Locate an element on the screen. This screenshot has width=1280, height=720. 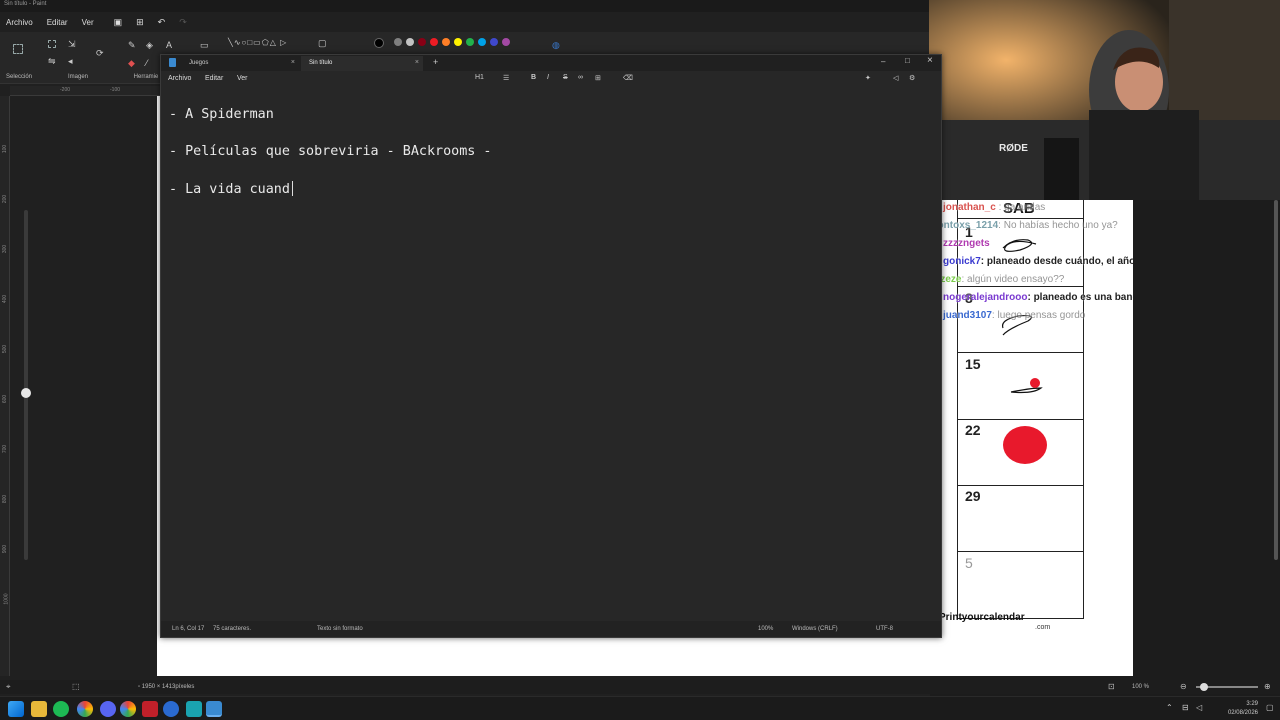
send-icon: ◁ is located at coordinates (895, 78).